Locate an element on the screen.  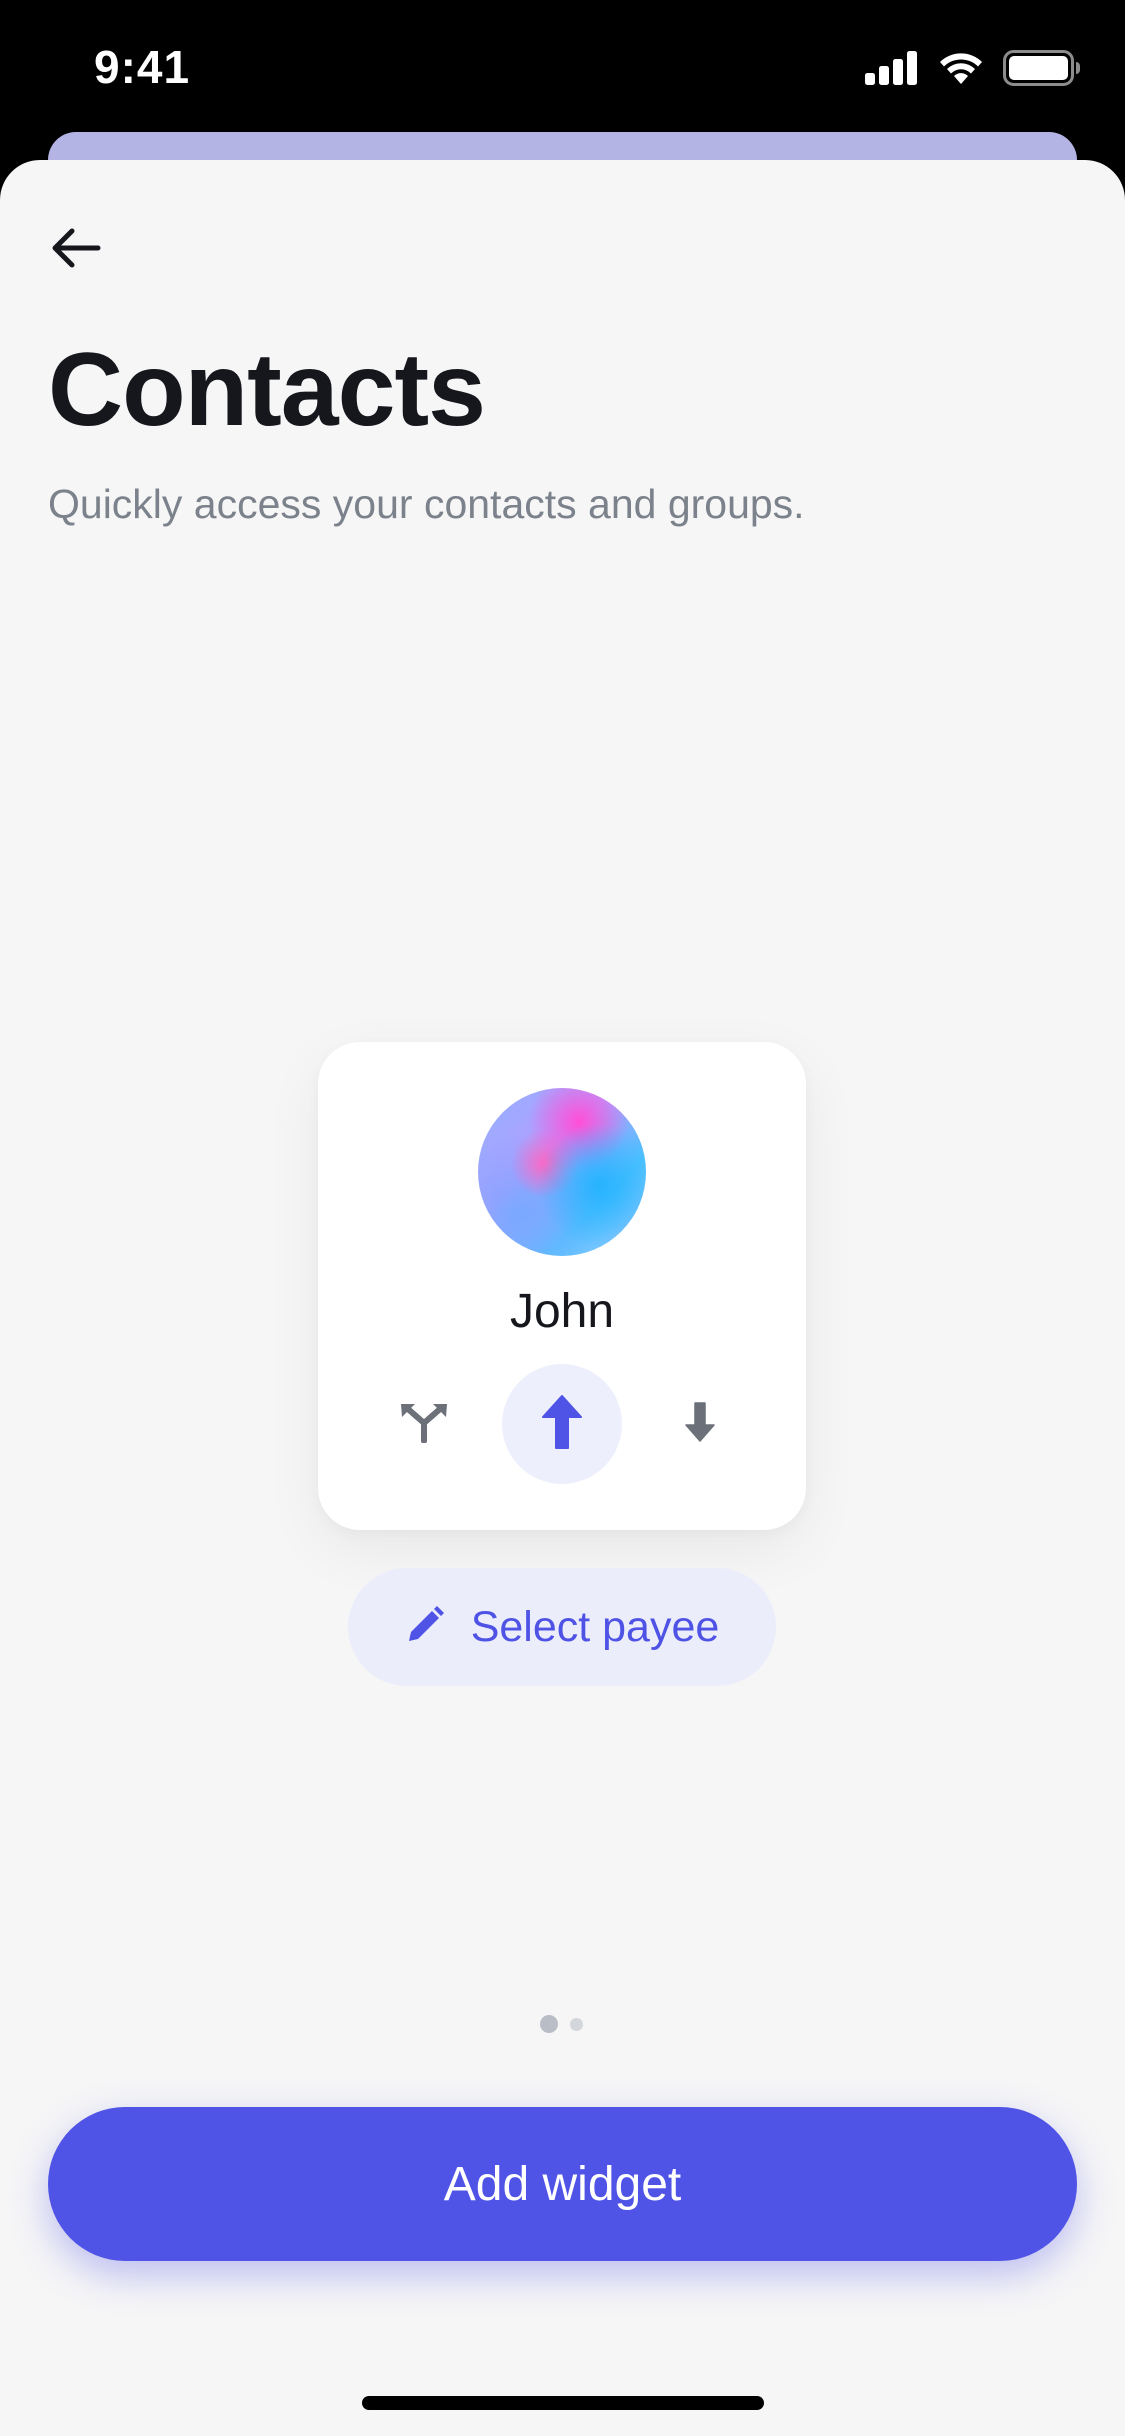
pencil-icon is located at coordinates (425, 1627).